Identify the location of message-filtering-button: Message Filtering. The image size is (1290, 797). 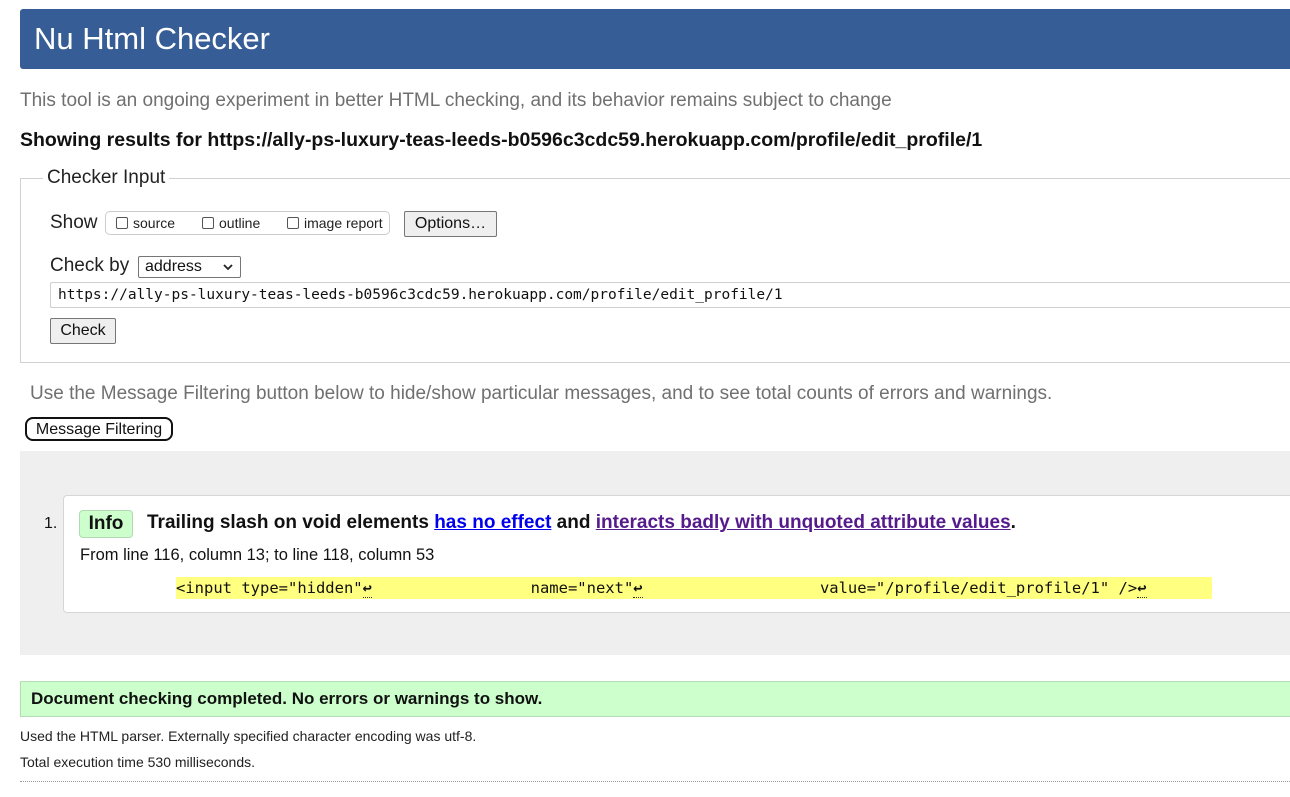
(99, 429).